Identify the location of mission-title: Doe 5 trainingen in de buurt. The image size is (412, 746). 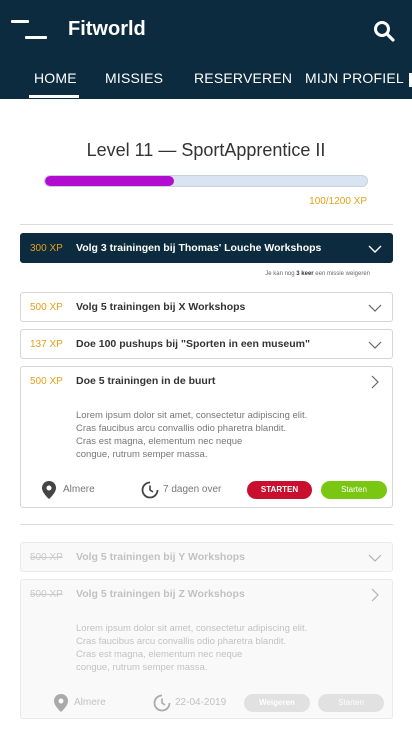
(146, 381).